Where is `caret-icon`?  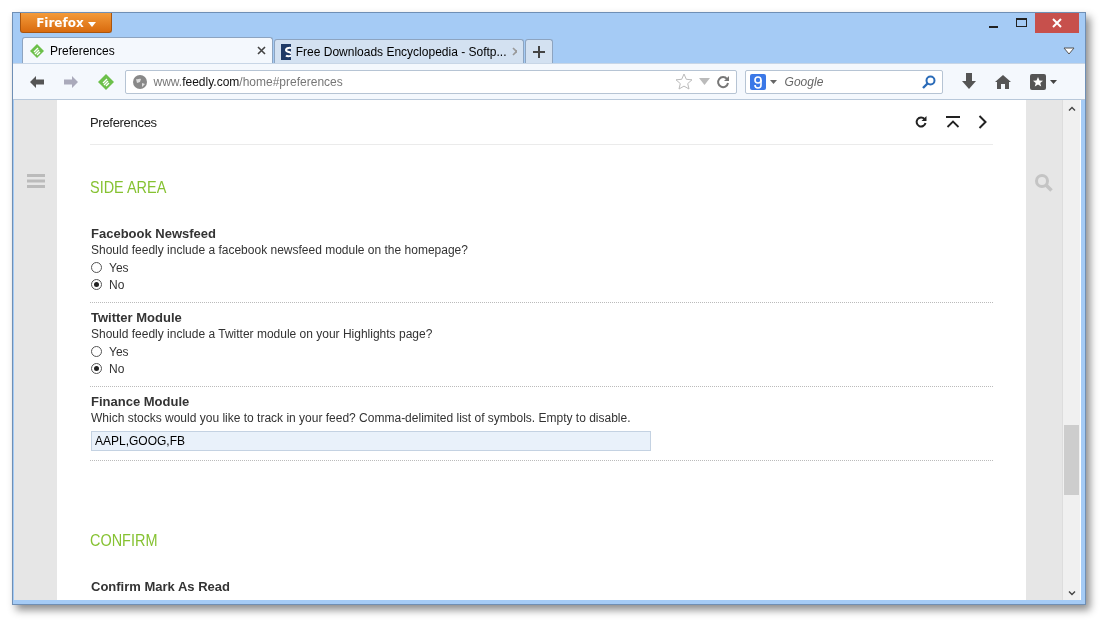 caret-icon is located at coordinates (91, 24).